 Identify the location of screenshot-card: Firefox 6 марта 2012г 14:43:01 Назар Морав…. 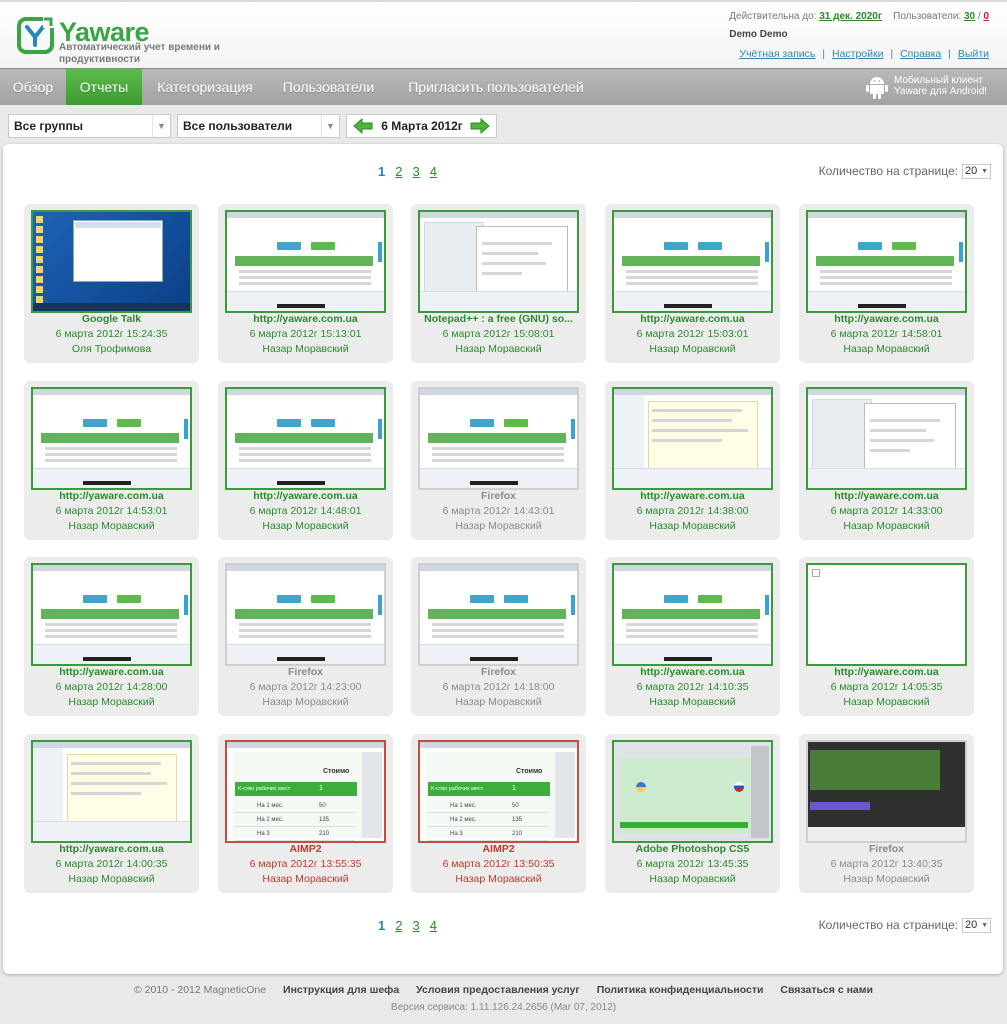
(498, 460).